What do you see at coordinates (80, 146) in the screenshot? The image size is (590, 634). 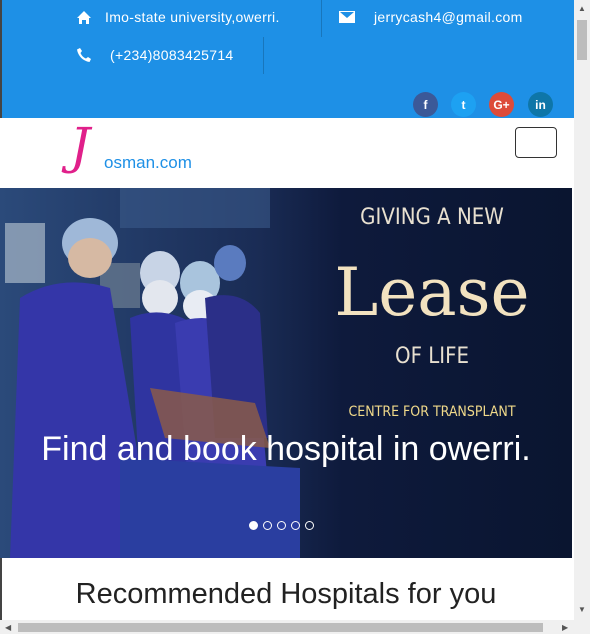 I see `brand-logo-initial: J` at bounding box center [80, 146].